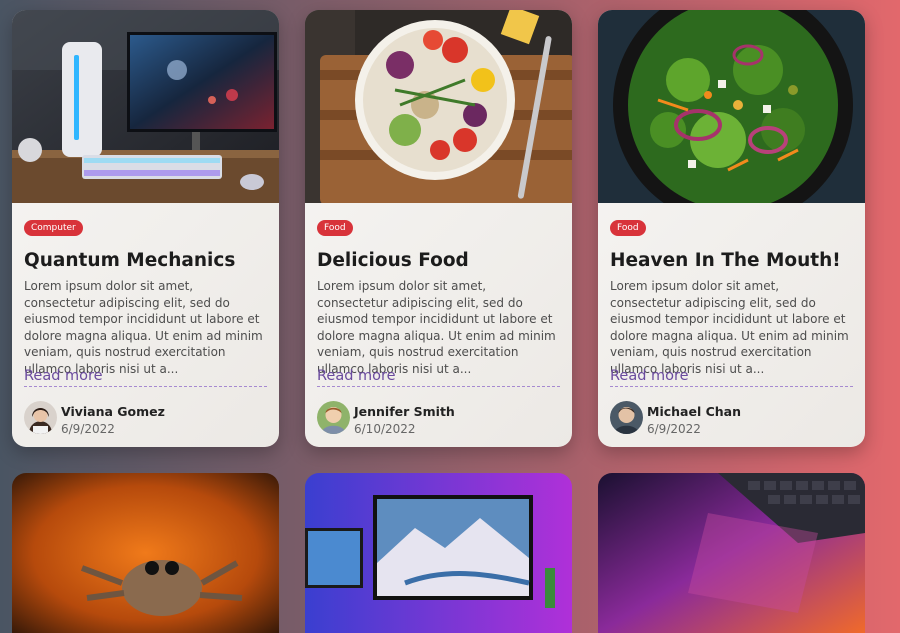 The image size is (900, 633). Describe the element at coordinates (694, 411) in the screenshot. I see `author-name: Michael Chan` at that location.